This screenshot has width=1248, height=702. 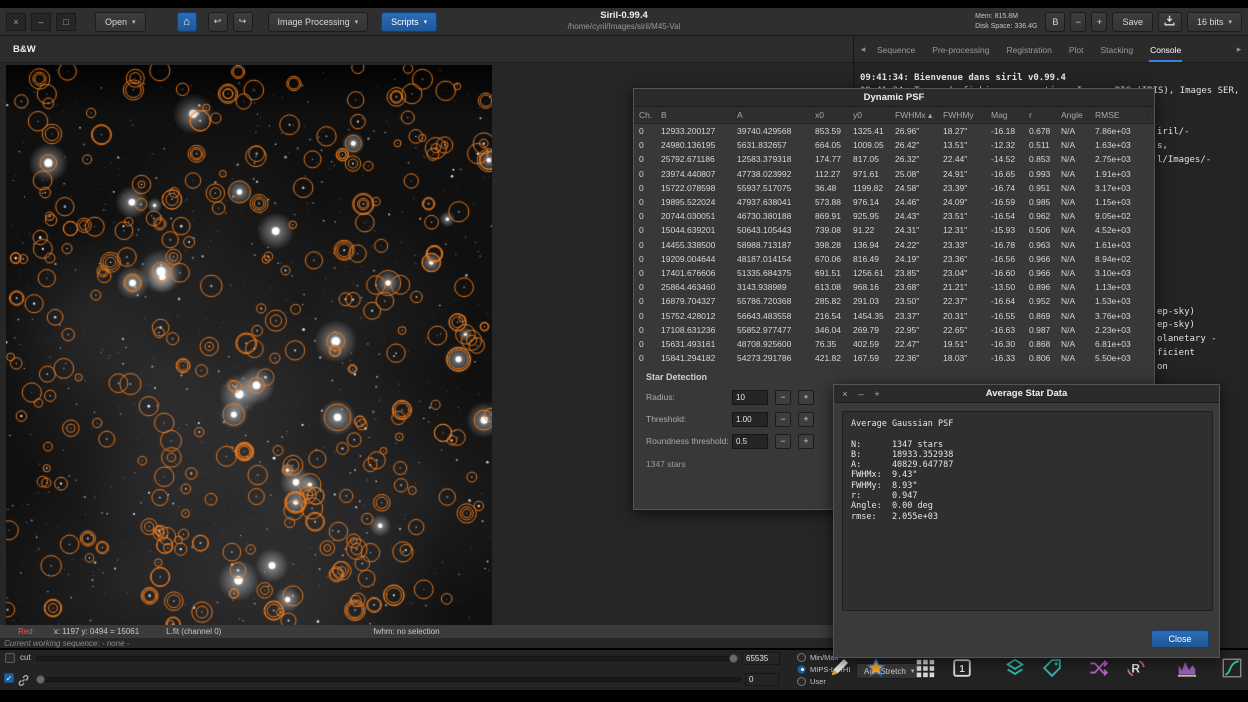 I want to click on radius-decrease-button: −, so click(x=783, y=397).